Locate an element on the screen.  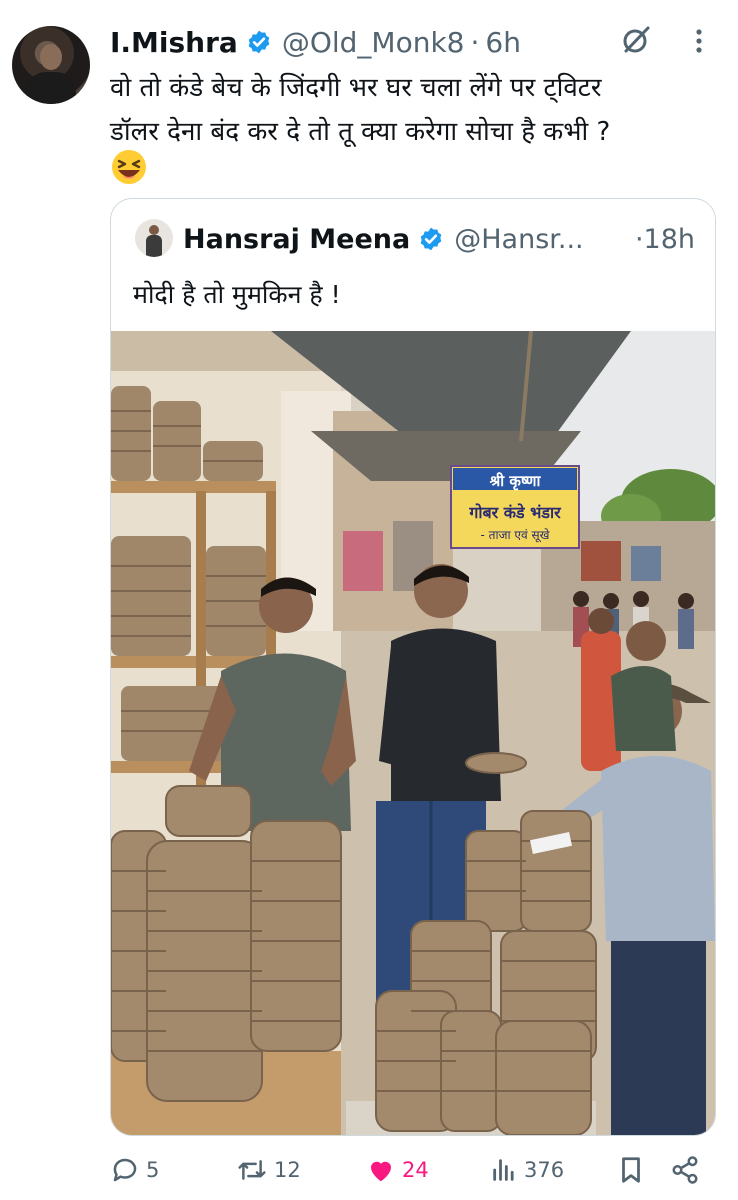
sign-line2: गोबर कंडे भंडार is located at coordinates (515, 512).